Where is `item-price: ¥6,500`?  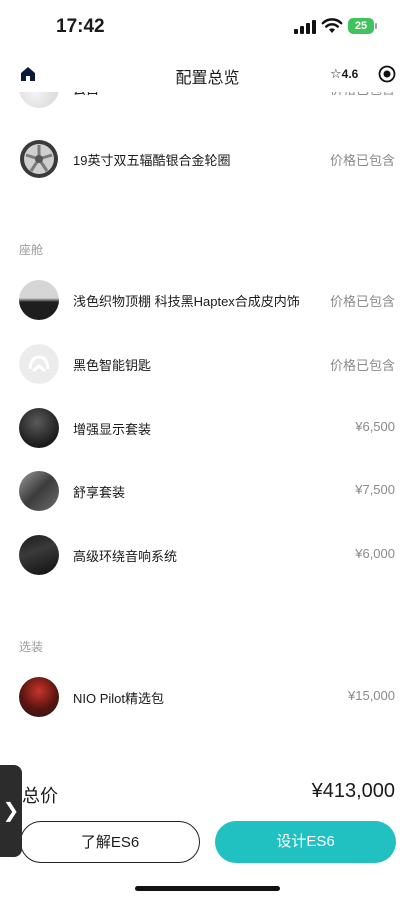
item-price: ¥6,500 is located at coordinates (375, 426).